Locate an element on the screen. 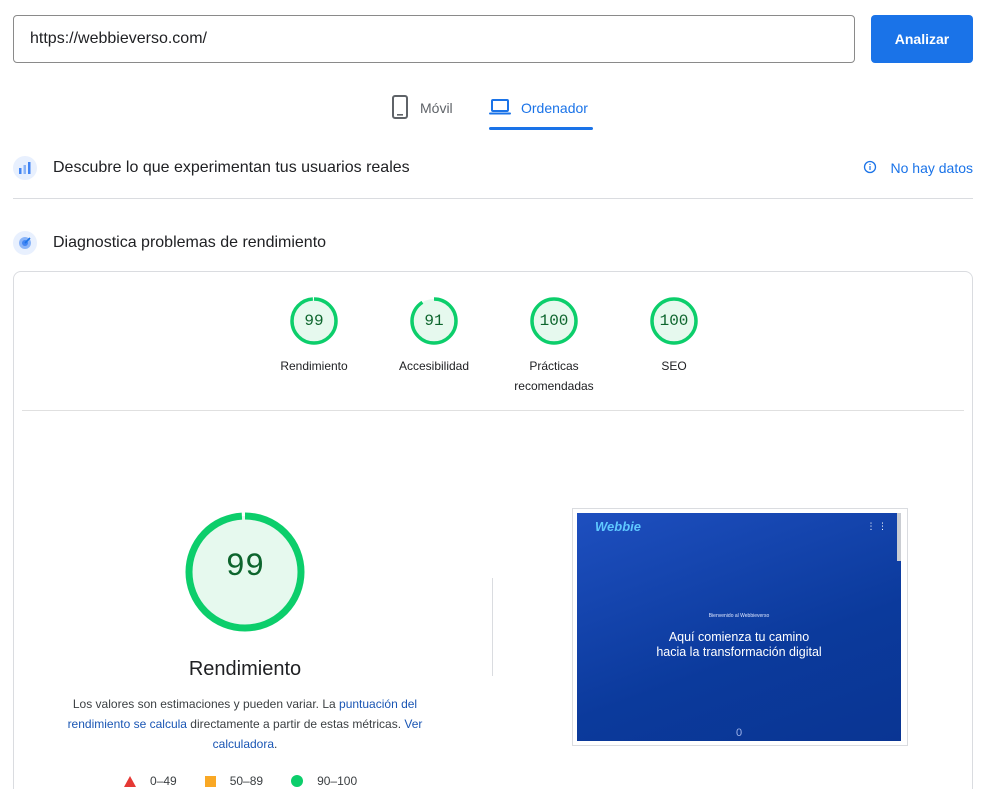 This screenshot has width=1002, height=789. performance-big-score: 99 is located at coordinates (245, 566).